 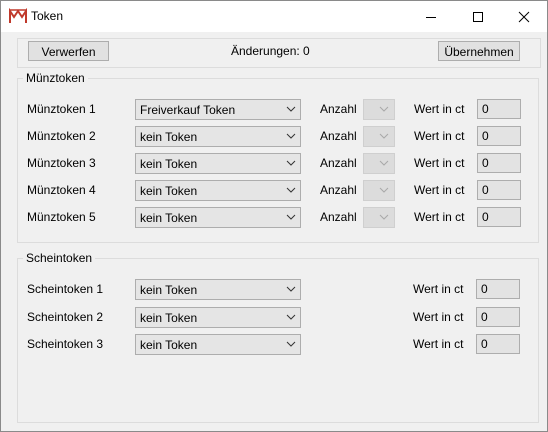 I want to click on note-token-label: Scheintoken 2, so click(x=65, y=317).